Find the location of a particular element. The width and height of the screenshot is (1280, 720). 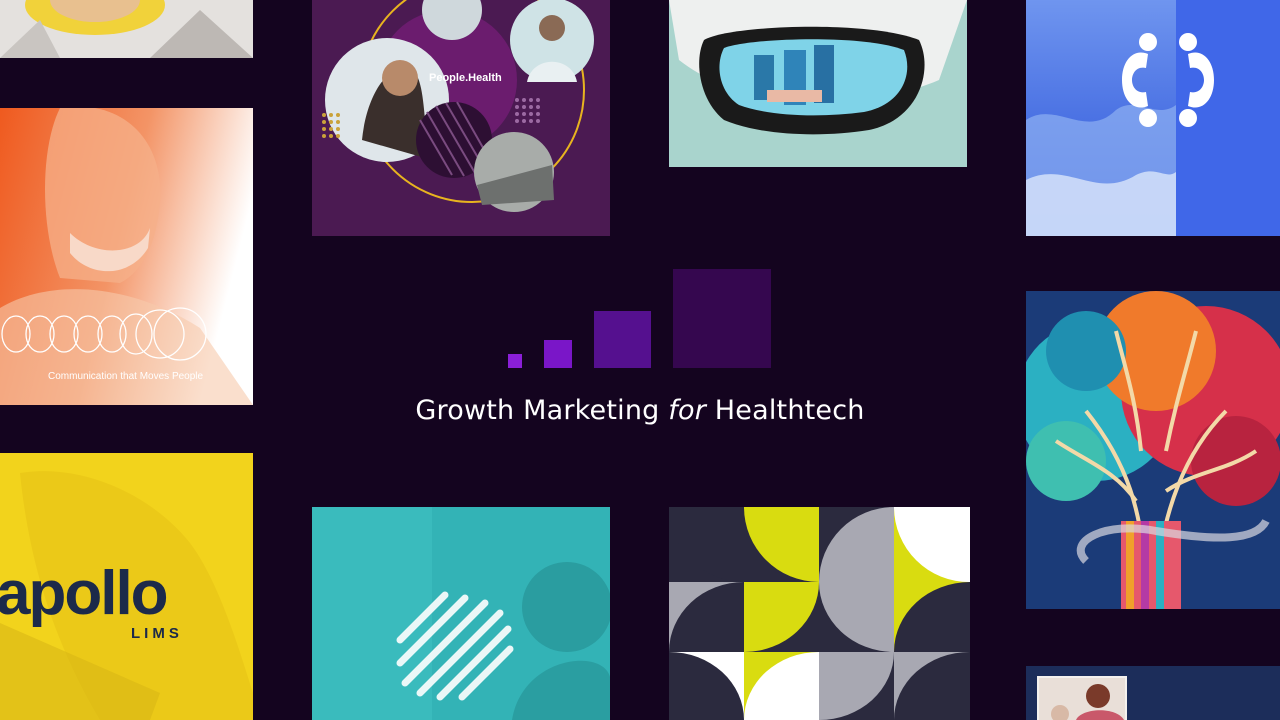

tile-top-left-photo is located at coordinates (126, 29).